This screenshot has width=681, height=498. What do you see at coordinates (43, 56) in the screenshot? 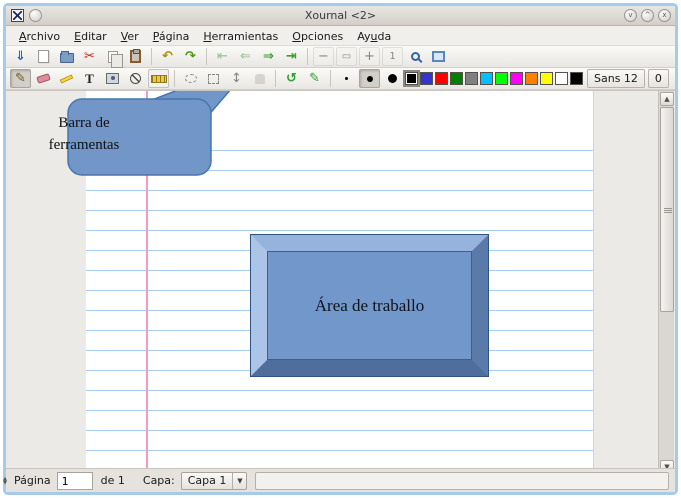
I see `new-page-button` at bounding box center [43, 56].